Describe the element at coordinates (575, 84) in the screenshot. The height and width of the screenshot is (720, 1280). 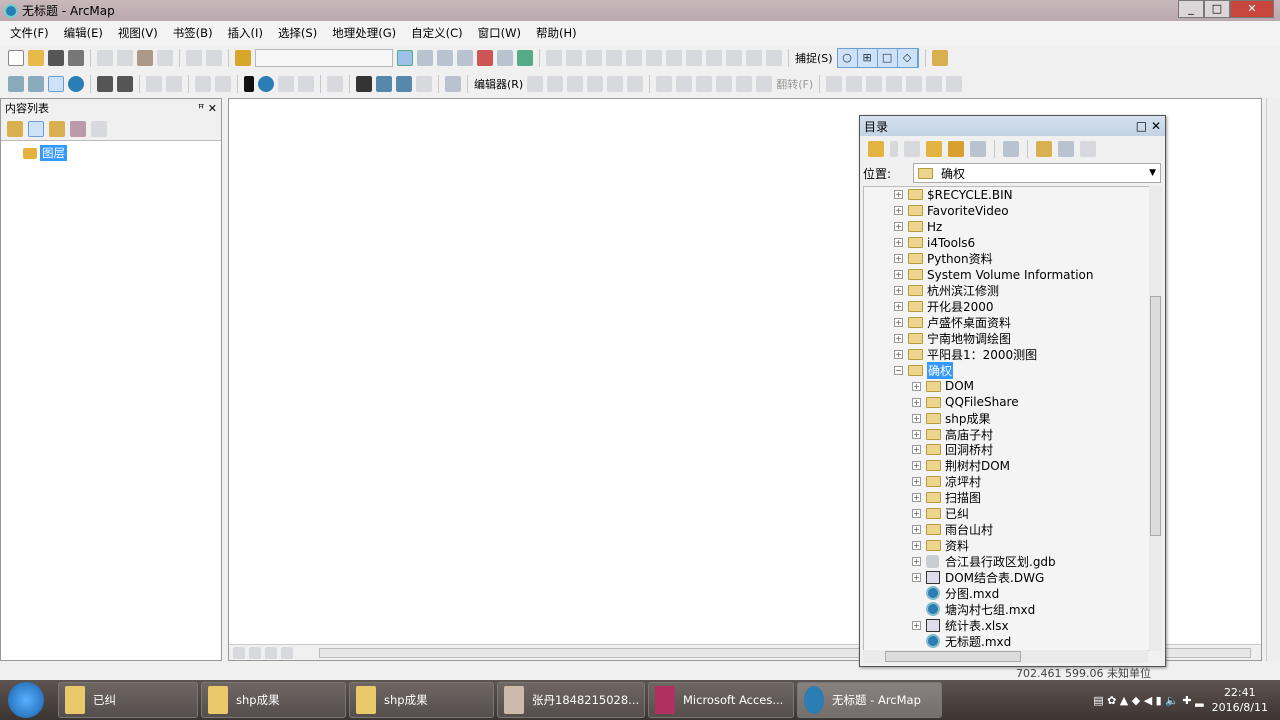
I see `straight-segment-icon` at that location.